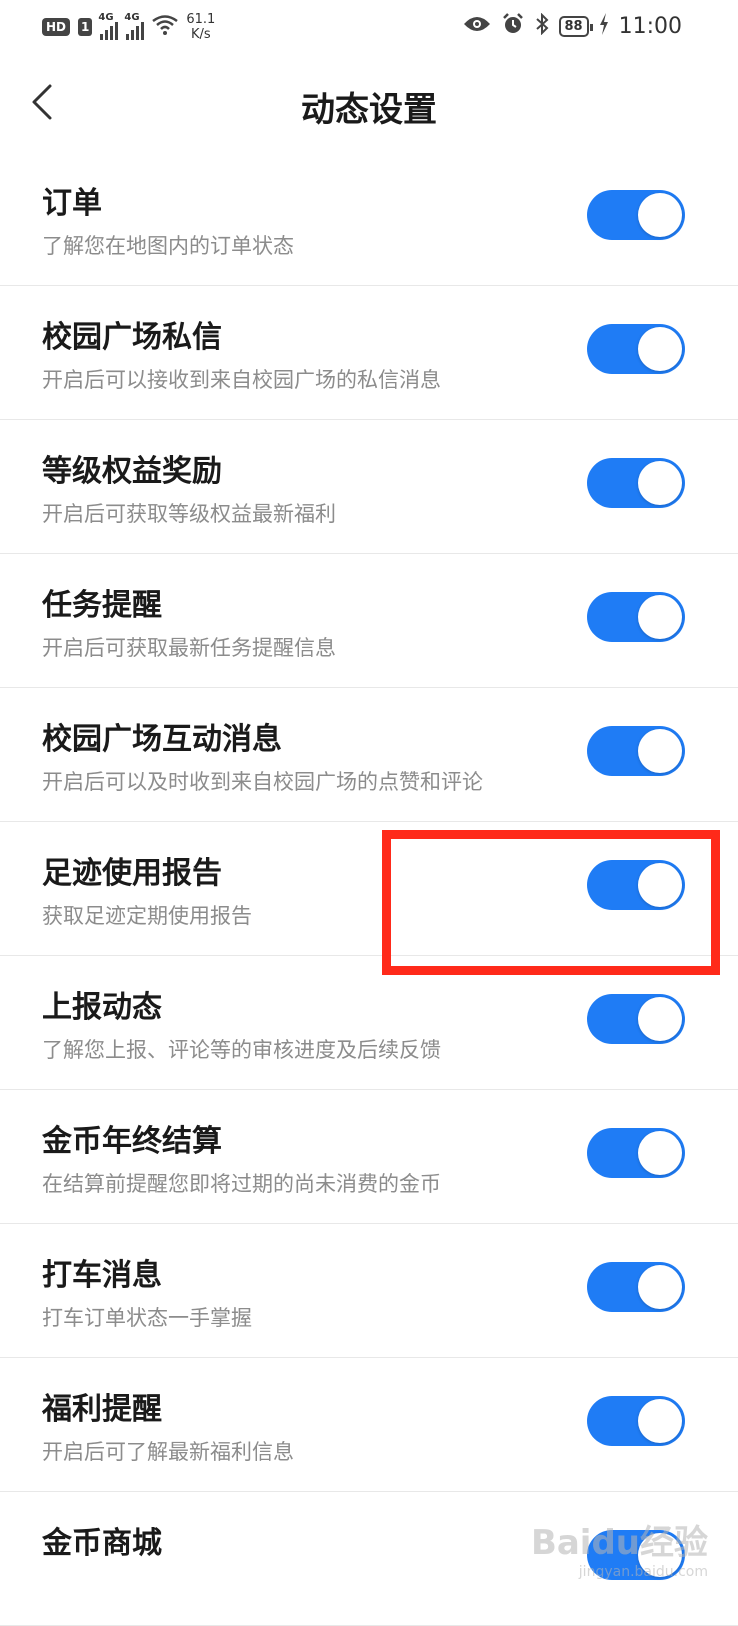  I want to click on setting-description: 了解您上报、评论等的审核进度及后续反馈, so click(241, 1050).